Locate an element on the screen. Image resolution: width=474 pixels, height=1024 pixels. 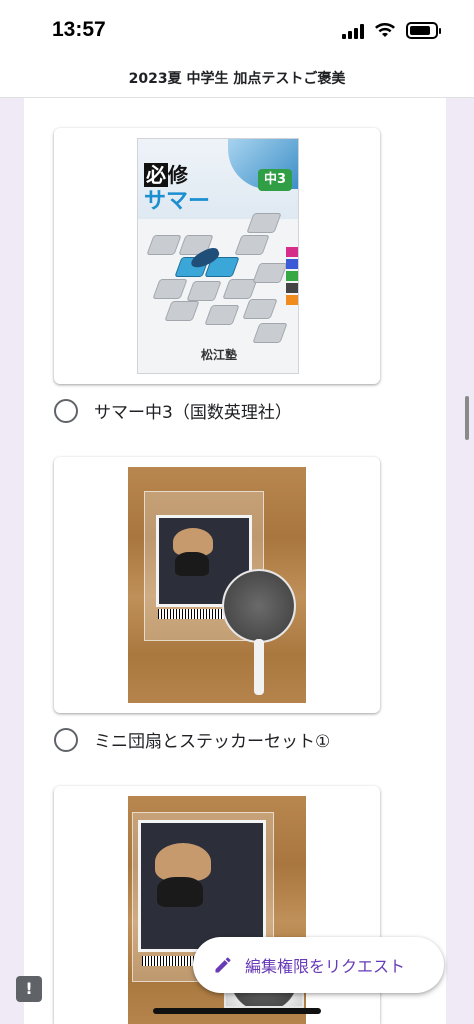
wifi-icon is located at coordinates (385, 29).